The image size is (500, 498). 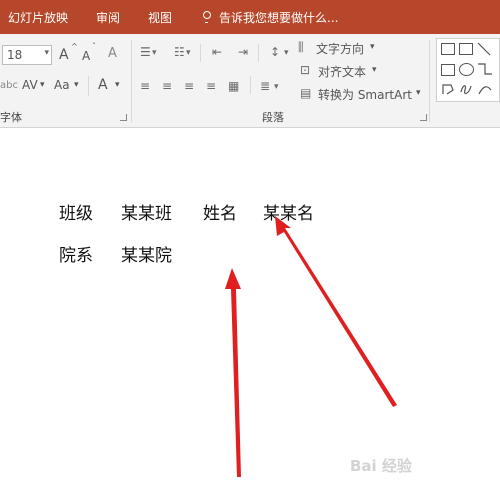 I want to click on name-value: 某某名, so click(x=288, y=214).